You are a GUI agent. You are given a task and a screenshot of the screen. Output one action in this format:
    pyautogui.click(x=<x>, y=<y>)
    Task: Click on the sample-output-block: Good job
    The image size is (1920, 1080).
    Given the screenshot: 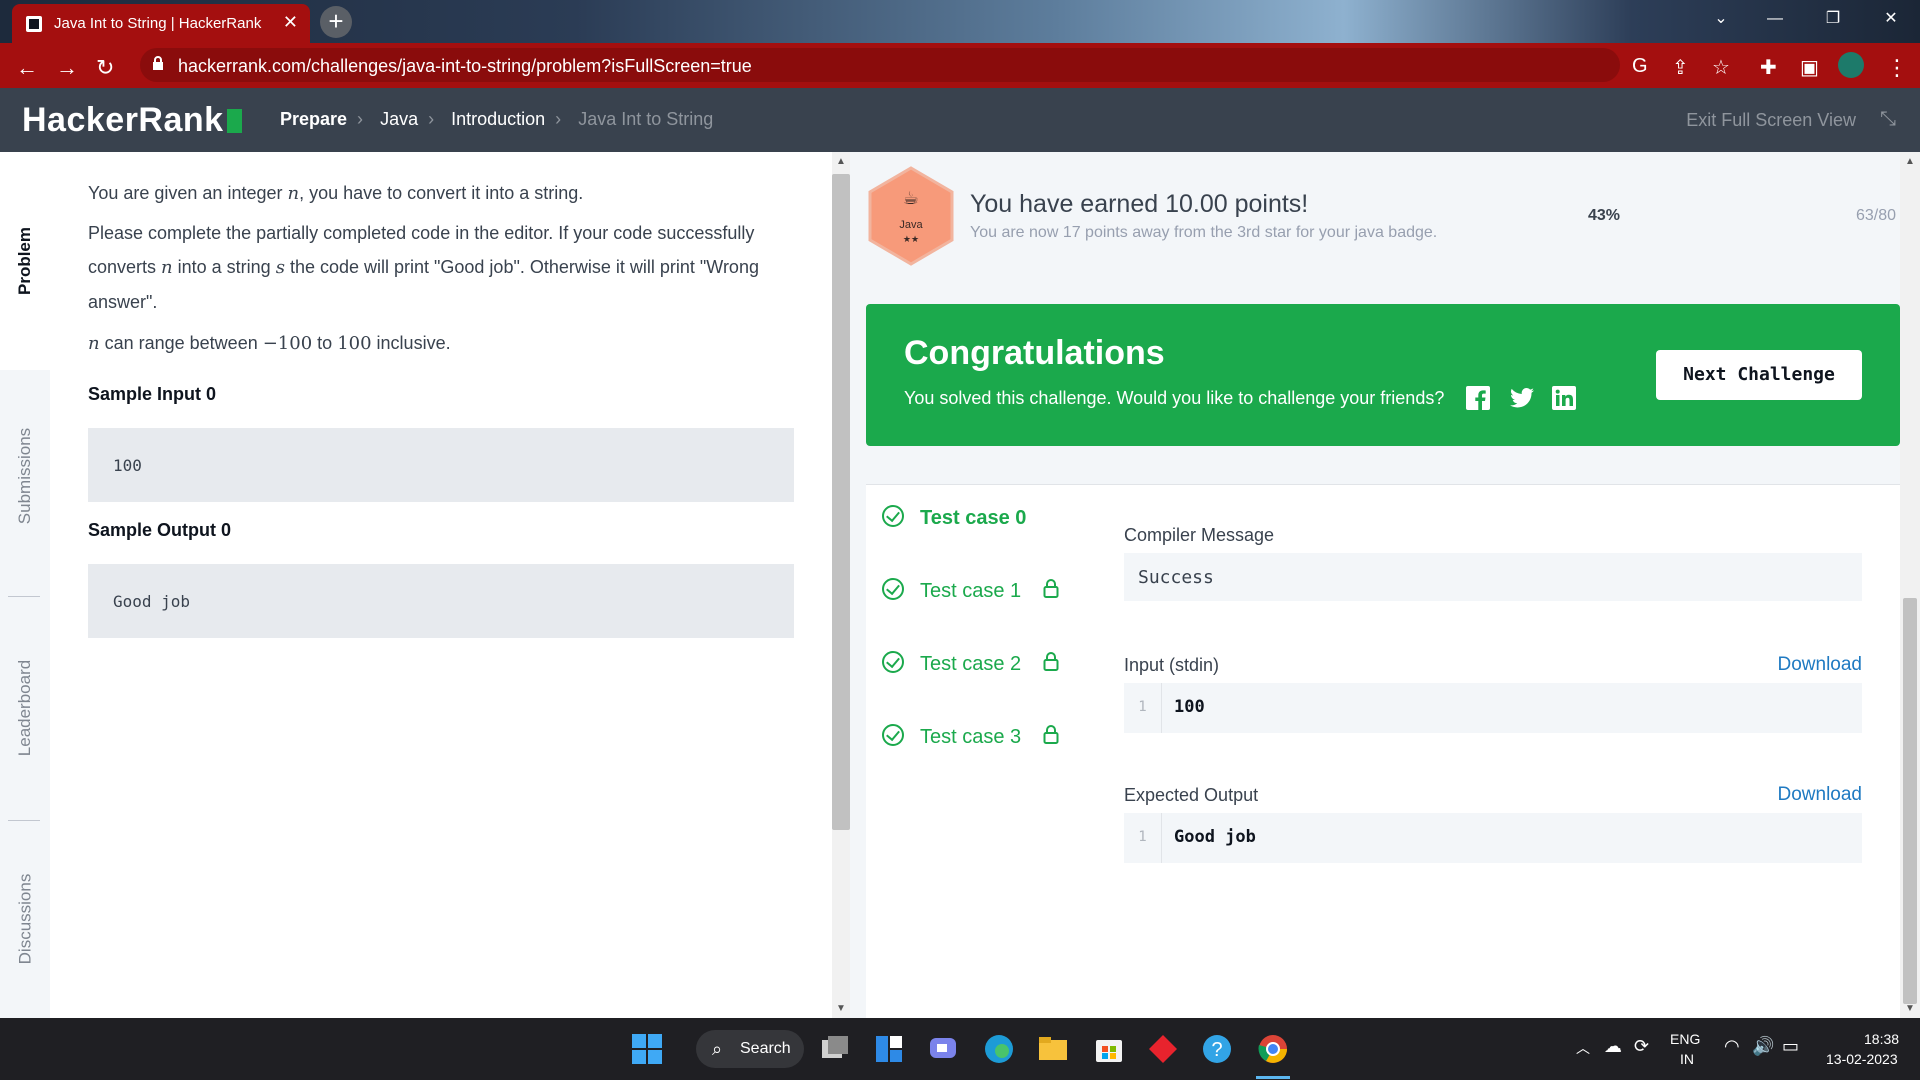 What is the action you would take?
    pyautogui.click(x=441, y=601)
    